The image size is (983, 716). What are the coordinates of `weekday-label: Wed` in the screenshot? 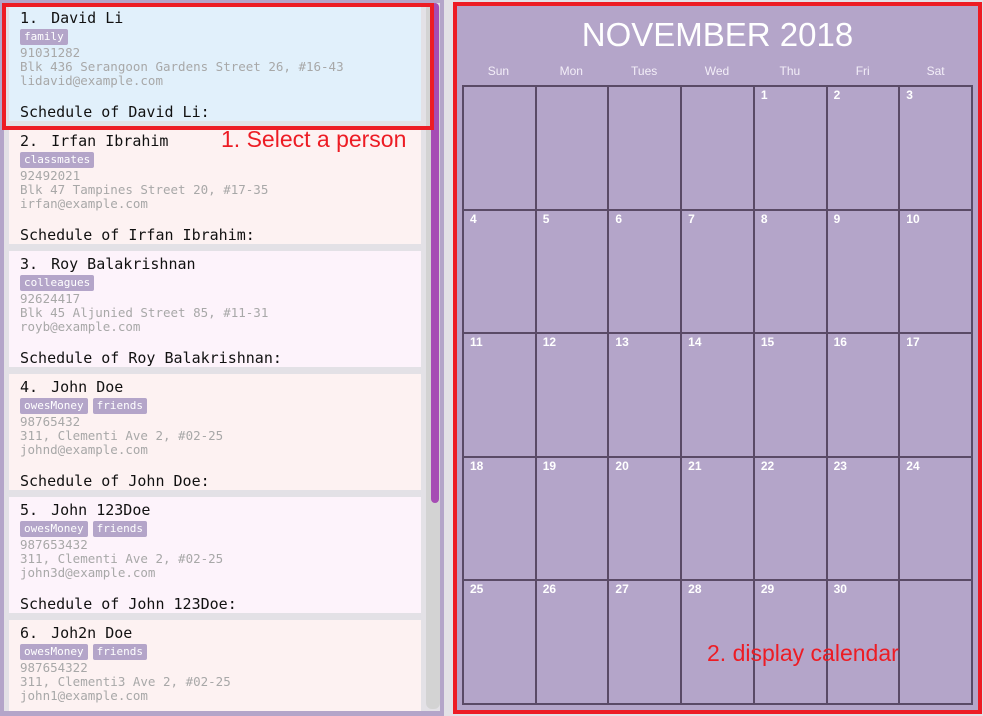 It's located at (717, 71).